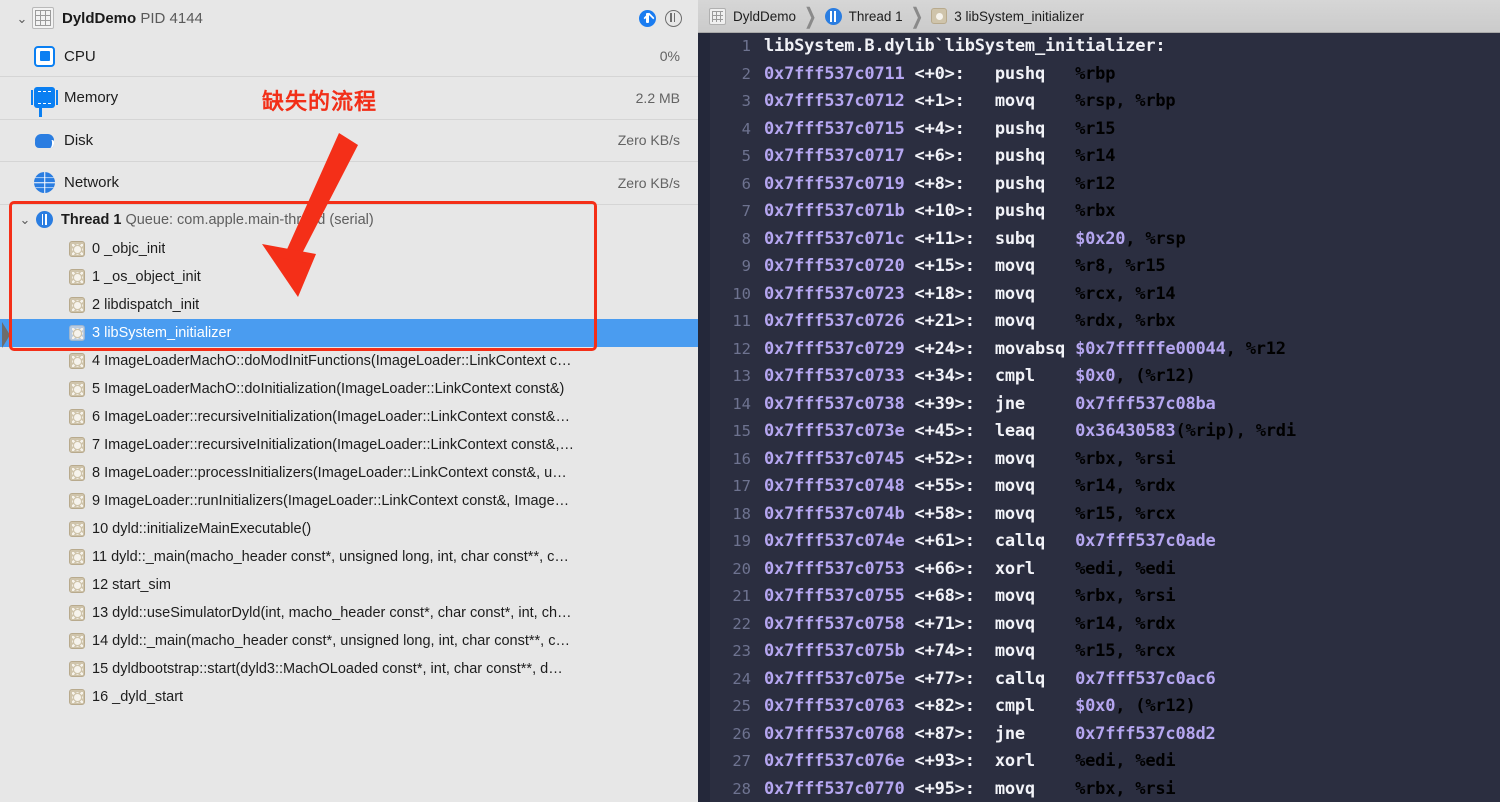 This screenshot has width=1500, height=802. I want to click on code-line: 18 0x7fff537c074b <+58>: movq %r15, %rcx, so click(1099, 515).